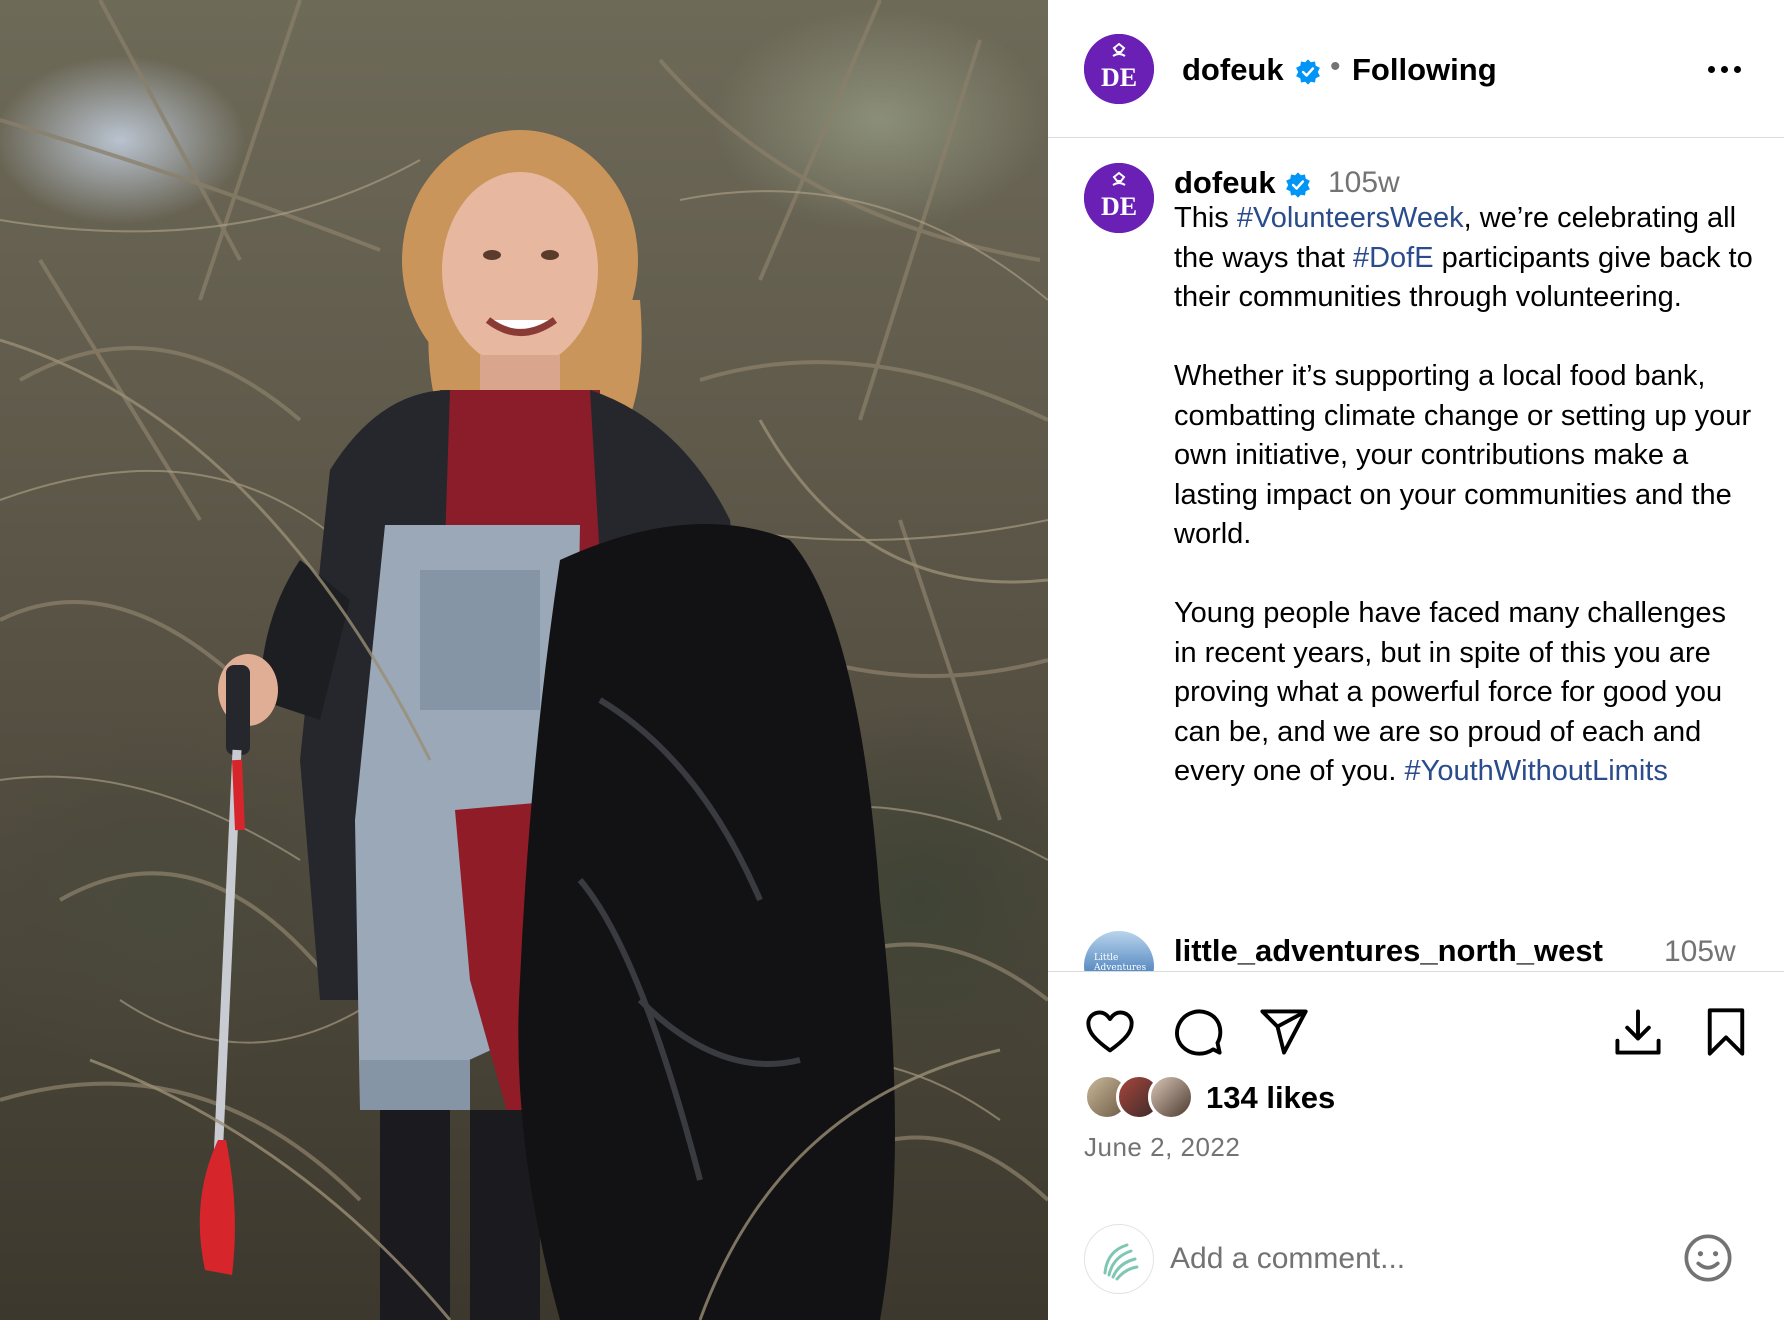 The width and height of the screenshot is (1784, 1320). What do you see at coordinates (1424, 70) in the screenshot?
I see `following-button: Following` at bounding box center [1424, 70].